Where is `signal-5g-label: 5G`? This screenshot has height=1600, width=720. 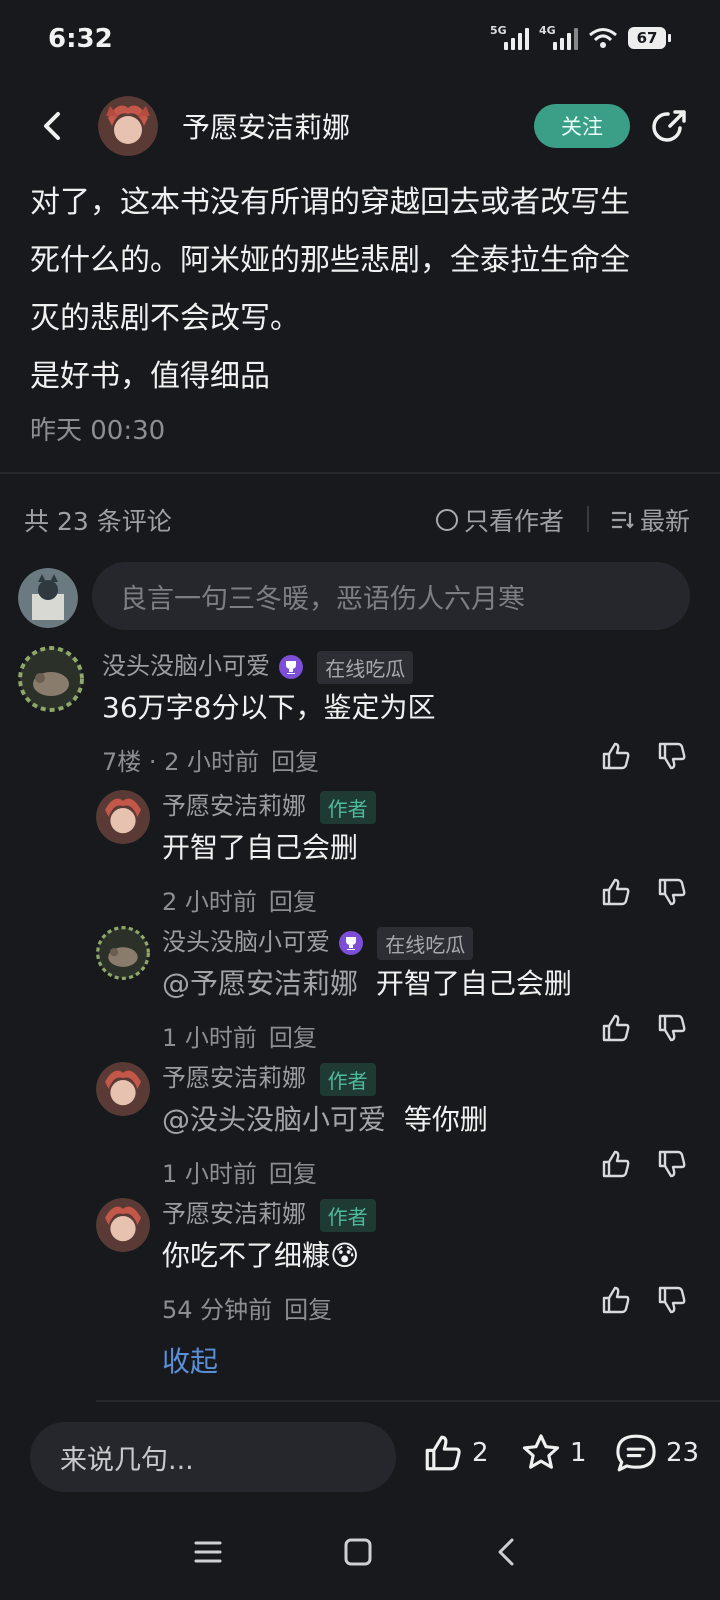 signal-5g-label: 5G is located at coordinates (498, 30).